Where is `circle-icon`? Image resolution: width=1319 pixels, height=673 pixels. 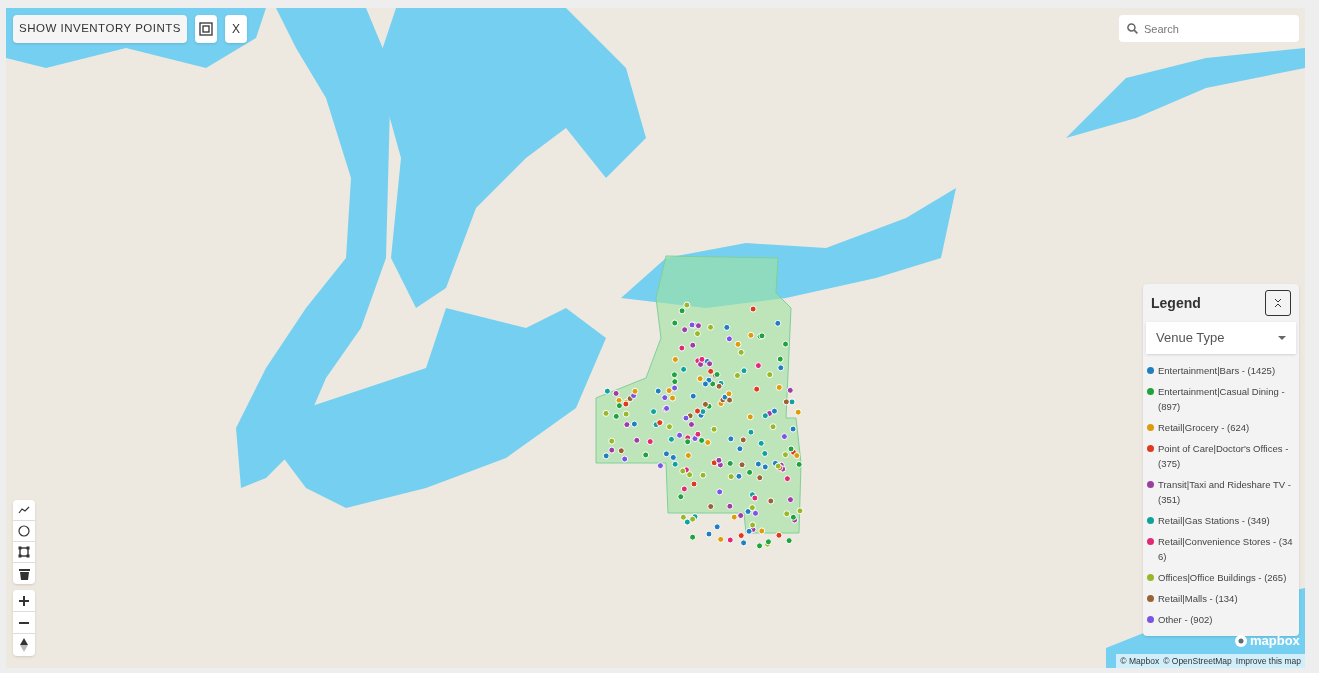 circle-icon is located at coordinates (24, 531).